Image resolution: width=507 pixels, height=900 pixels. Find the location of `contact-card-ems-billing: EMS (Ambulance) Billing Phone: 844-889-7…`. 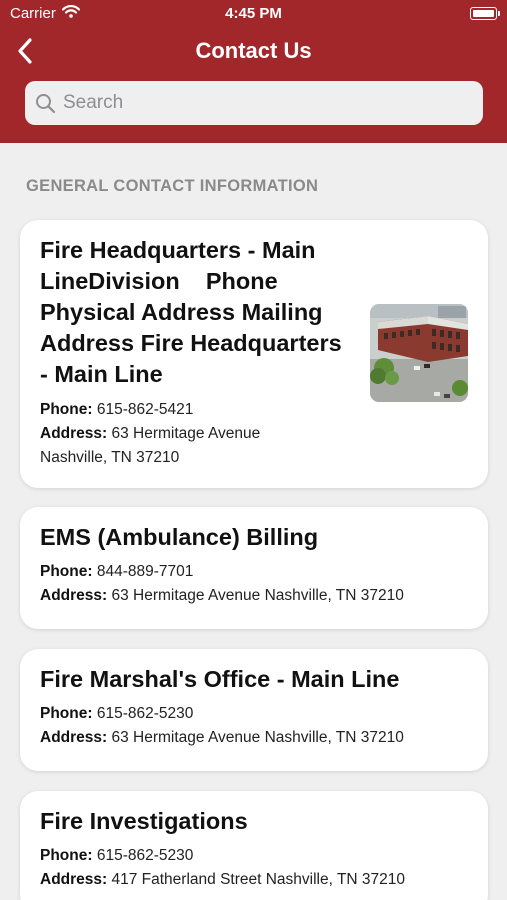

contact-card-ems-billing: EMS (Ambulance) Billing Phone: 844-889-7… is located at coordinates (254, 568).